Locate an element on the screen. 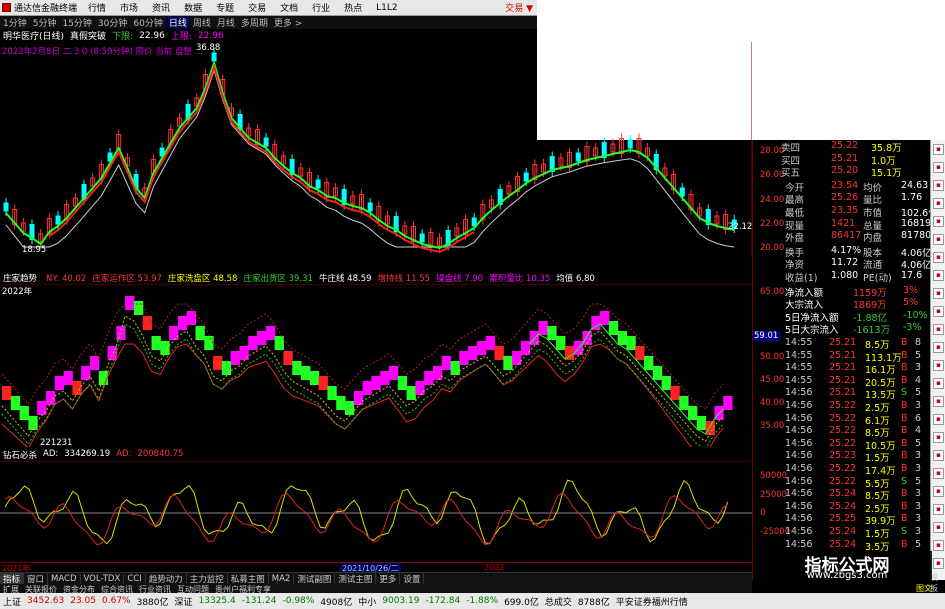 The width and height of the screenshot is (945, 609). indicator1-value: 操盘线 7.90 is located at coordinates (460, 279).